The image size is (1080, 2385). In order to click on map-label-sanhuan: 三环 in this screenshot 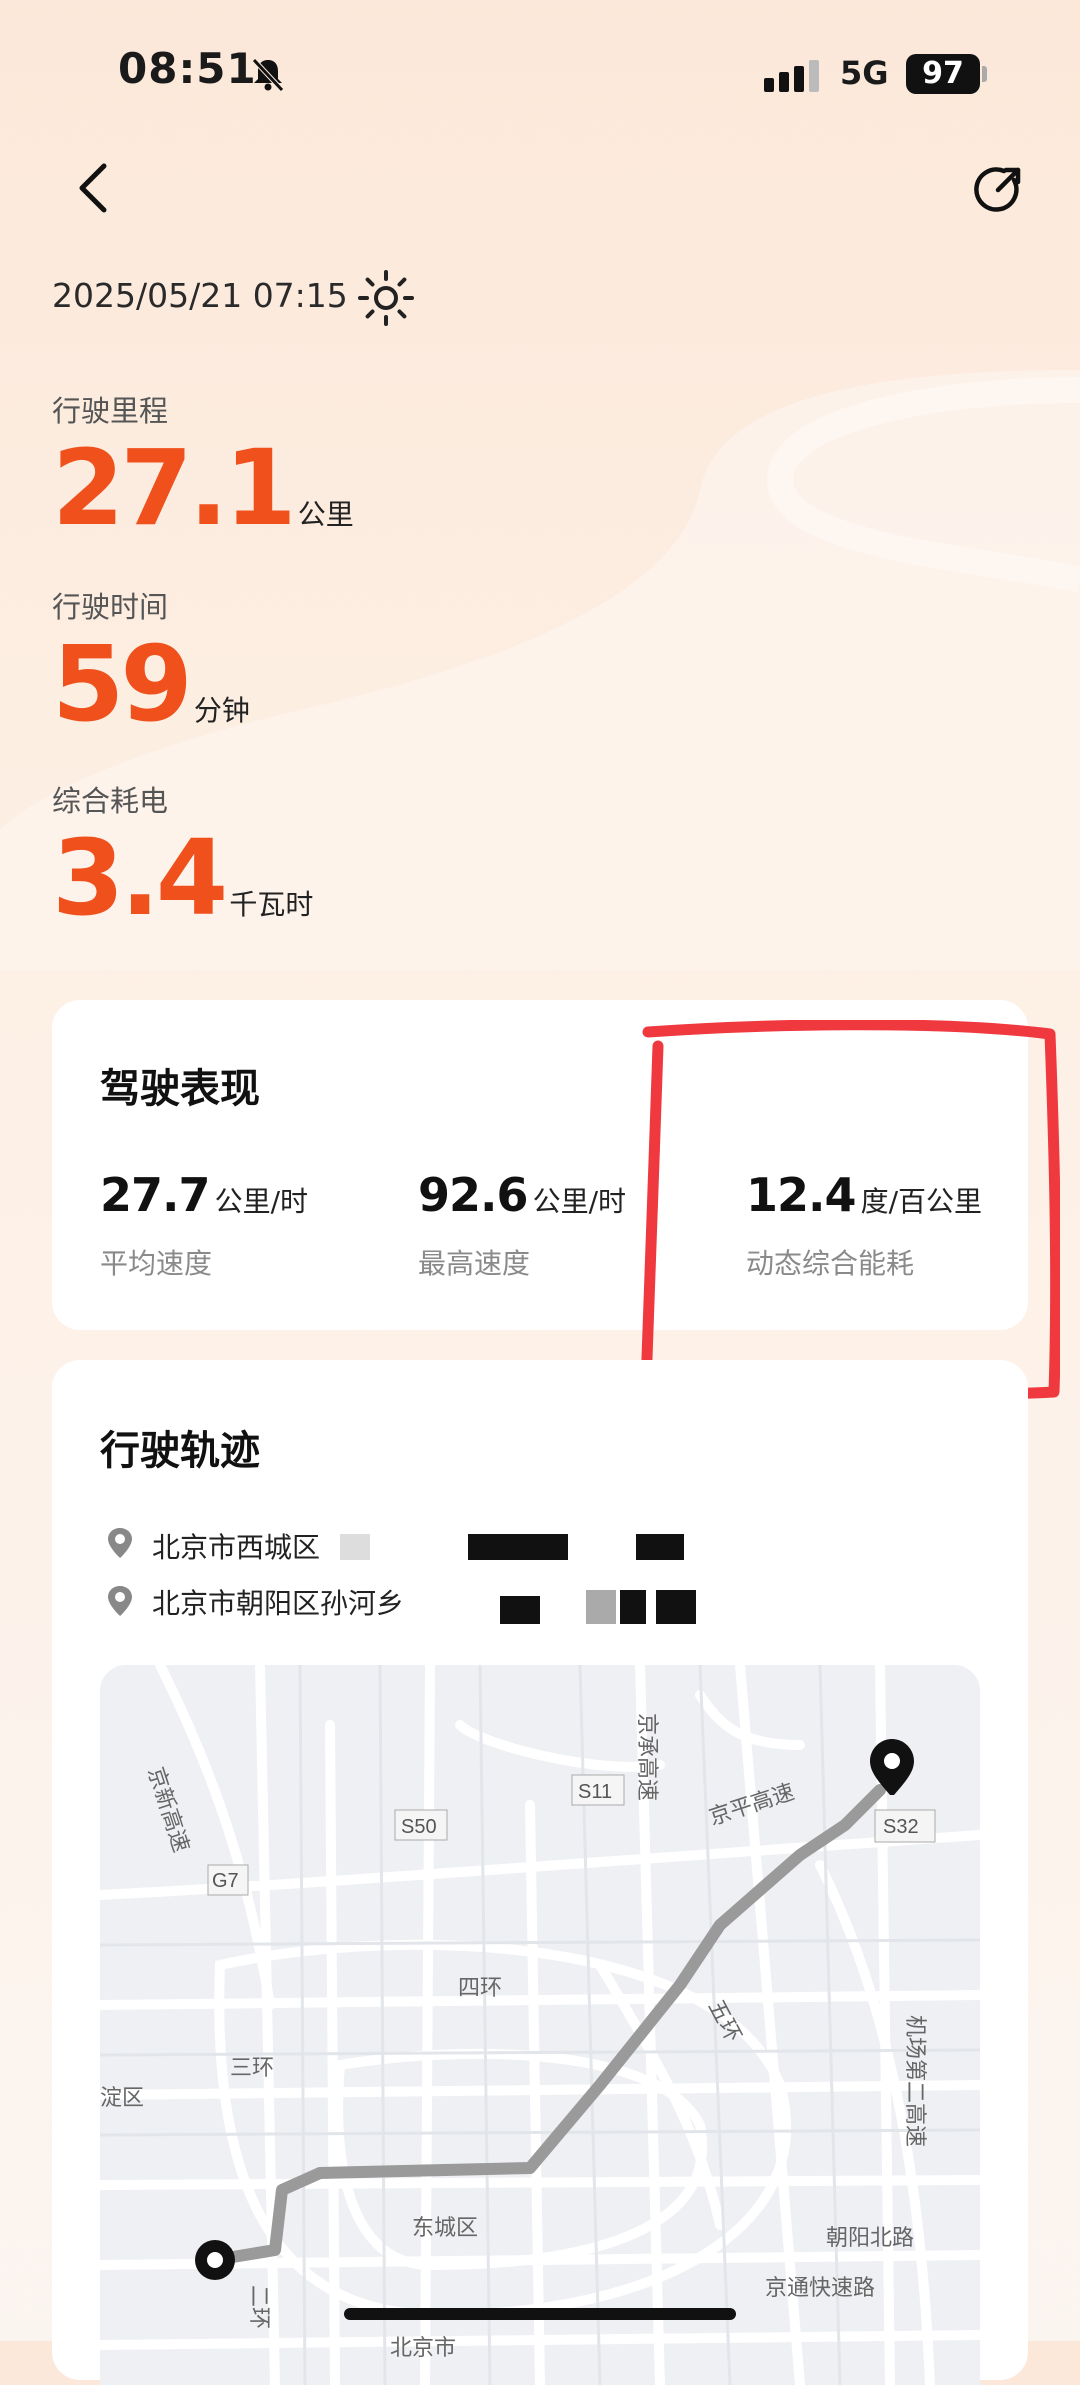, I will do `click(252, 2067)`.